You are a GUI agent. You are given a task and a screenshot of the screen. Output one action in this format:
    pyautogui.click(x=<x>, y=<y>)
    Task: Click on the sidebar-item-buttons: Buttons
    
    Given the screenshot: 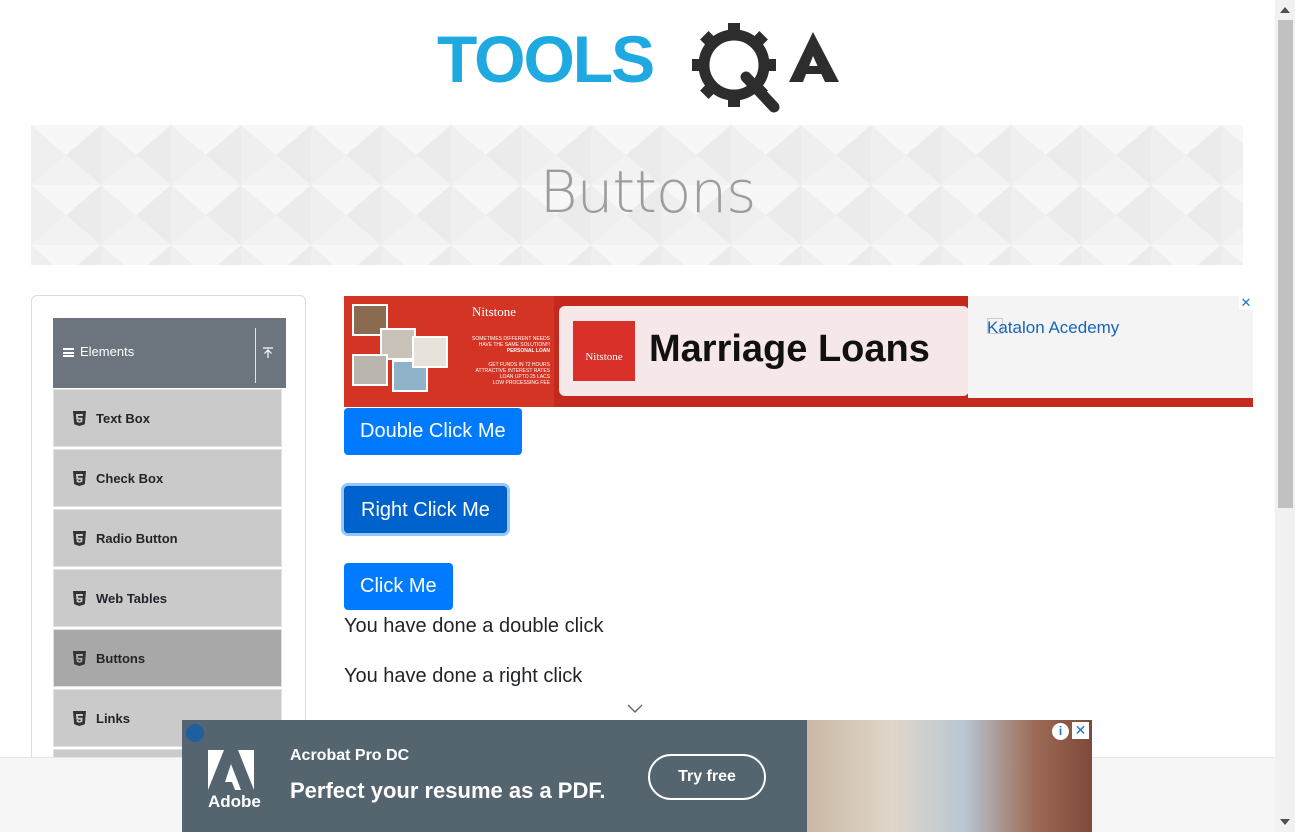 What is the action you would take?
    pyautogui.click(x=167, y=658)
    